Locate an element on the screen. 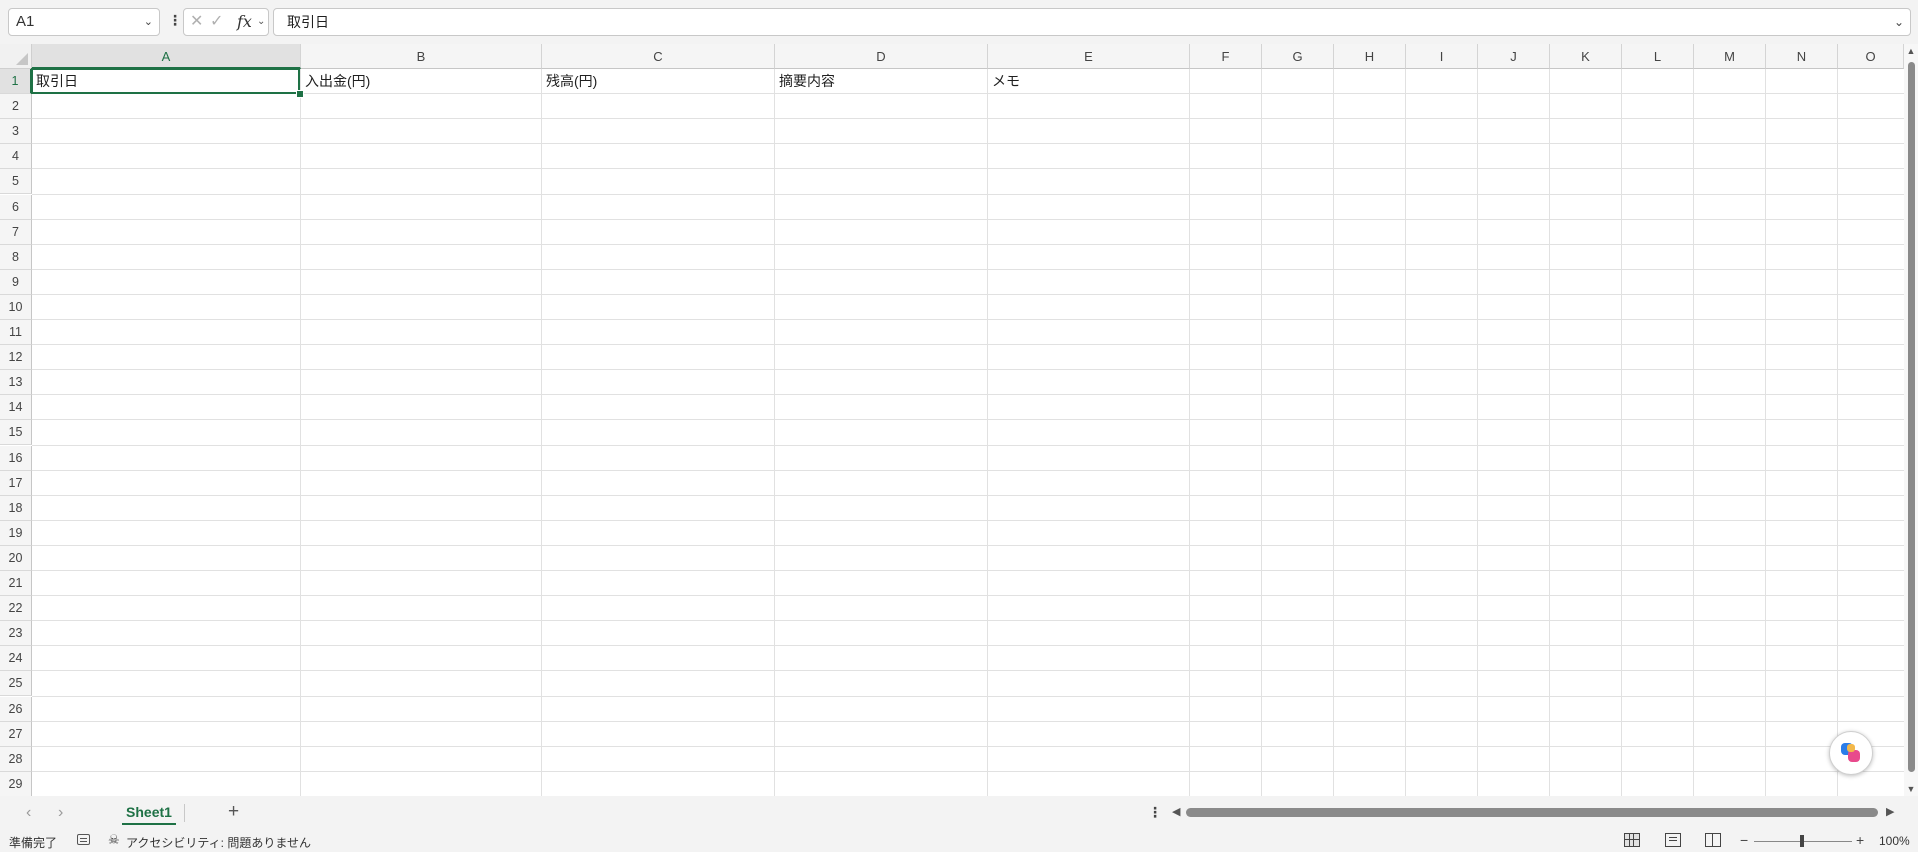 The height and width of the screenshot is (852, 1918). vertical-scrollbar: ▲ ▼ is located at coordinates (1911, 420).